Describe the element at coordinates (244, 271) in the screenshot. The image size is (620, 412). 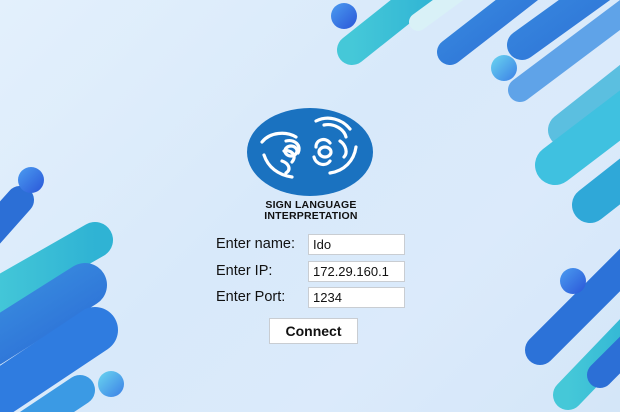
I see `ip-label: Enter IP:` at that location.